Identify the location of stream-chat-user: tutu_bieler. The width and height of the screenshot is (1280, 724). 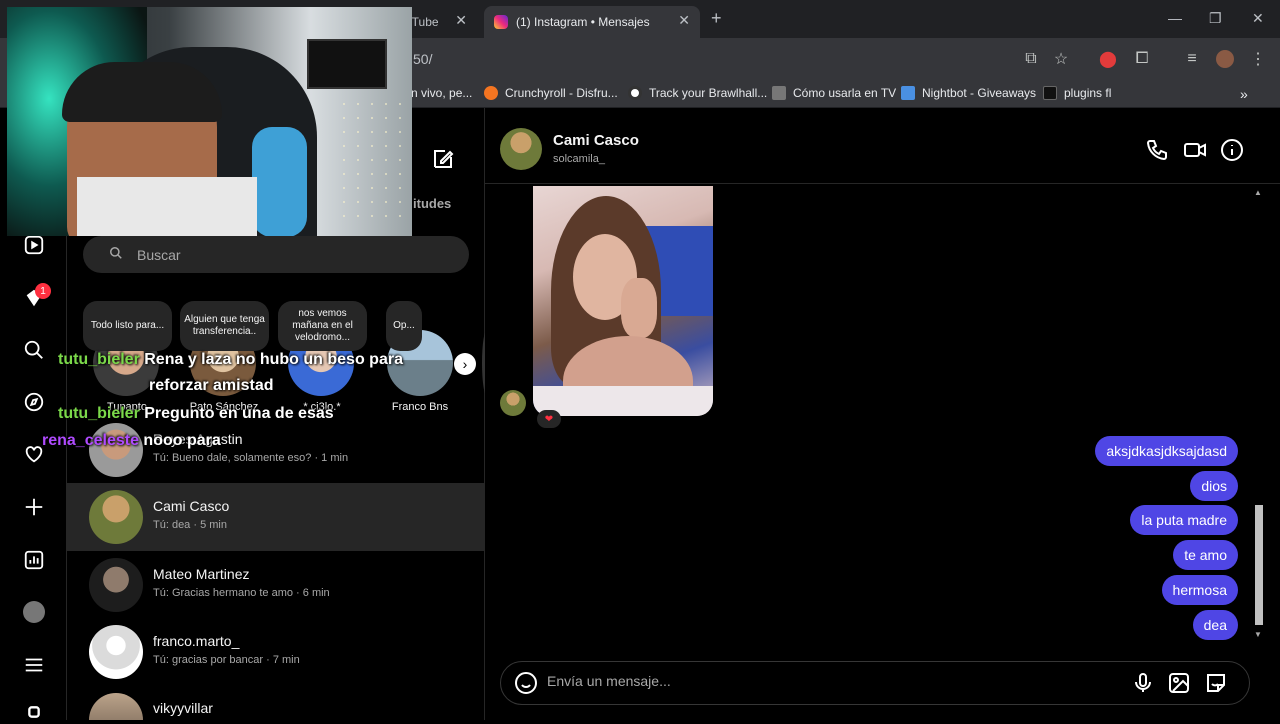
(99, 413).